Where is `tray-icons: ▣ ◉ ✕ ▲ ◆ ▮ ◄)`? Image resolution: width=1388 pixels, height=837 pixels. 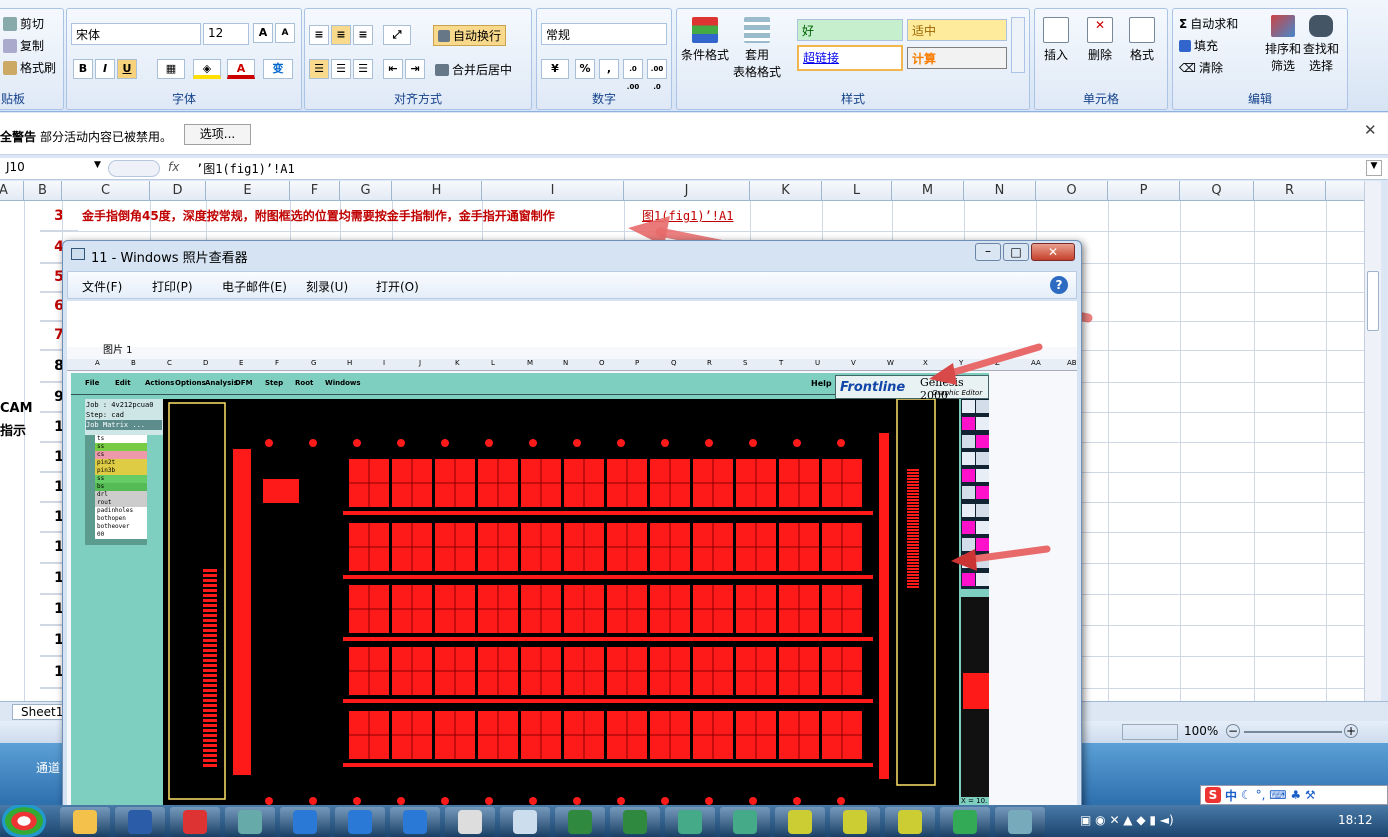 tray-icons: ▣ ◉ ✕ ▲ ◆ ▮ ◄) is located at coordinates (1127, 820).